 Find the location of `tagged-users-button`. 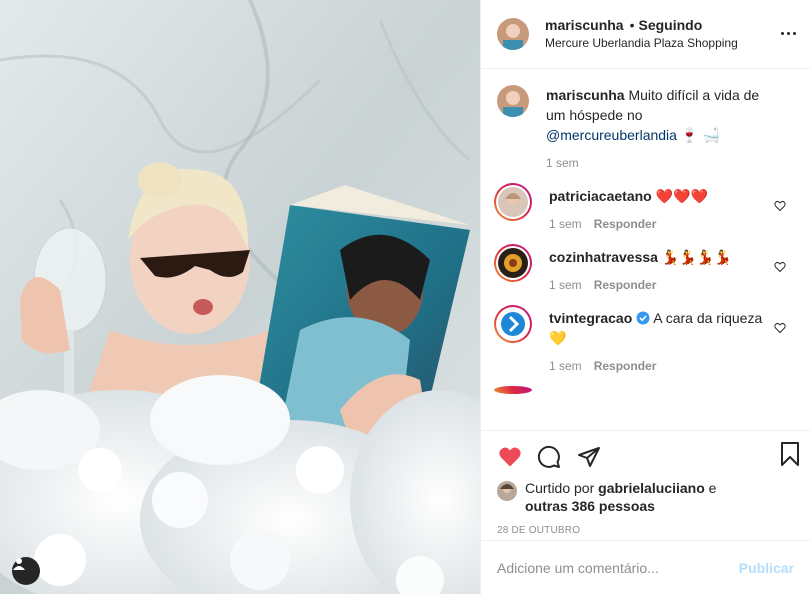

tagged-users-button is located at coordinates (26, 571).